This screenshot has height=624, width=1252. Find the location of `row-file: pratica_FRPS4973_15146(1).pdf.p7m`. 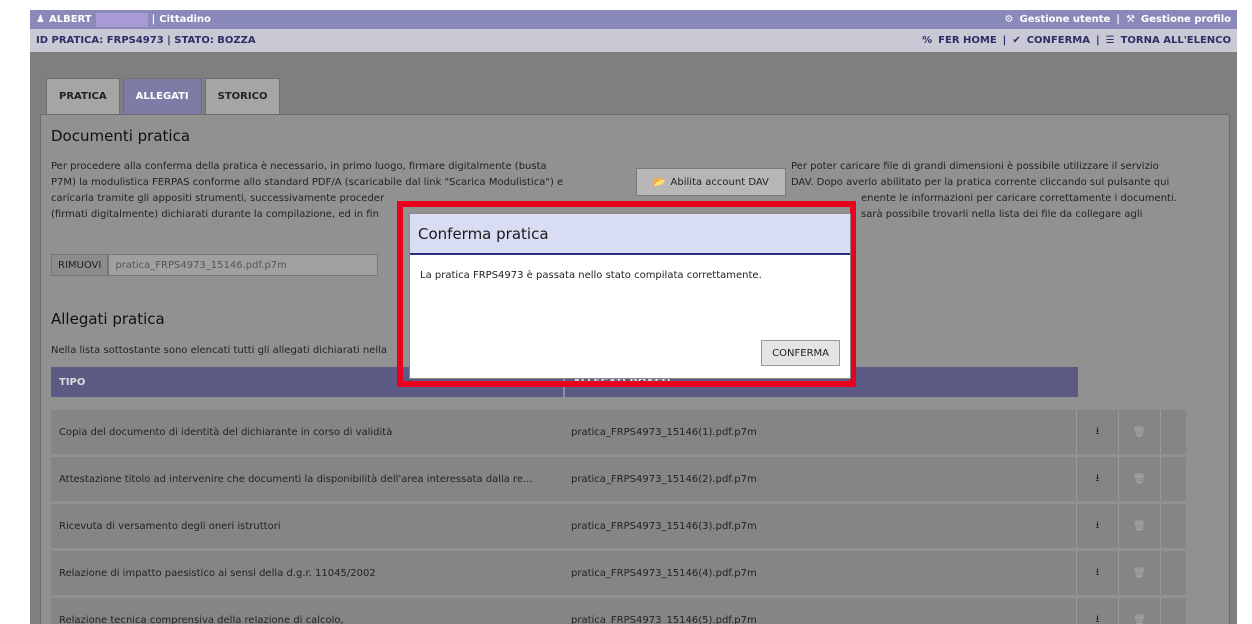

row-file: pratica_FRPS4973_15146(1).pdf.p7m is located at coordinates (664, 432).